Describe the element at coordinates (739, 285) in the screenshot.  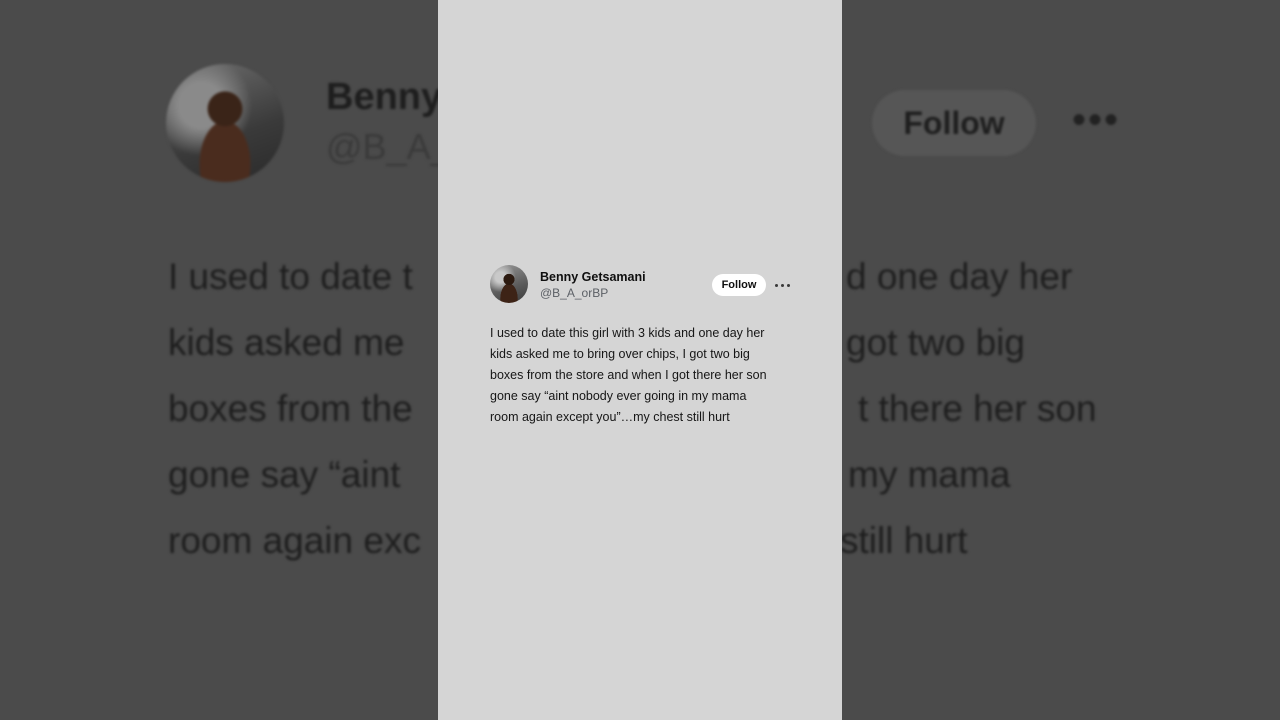
I see `follow-button: Follow` at that location.